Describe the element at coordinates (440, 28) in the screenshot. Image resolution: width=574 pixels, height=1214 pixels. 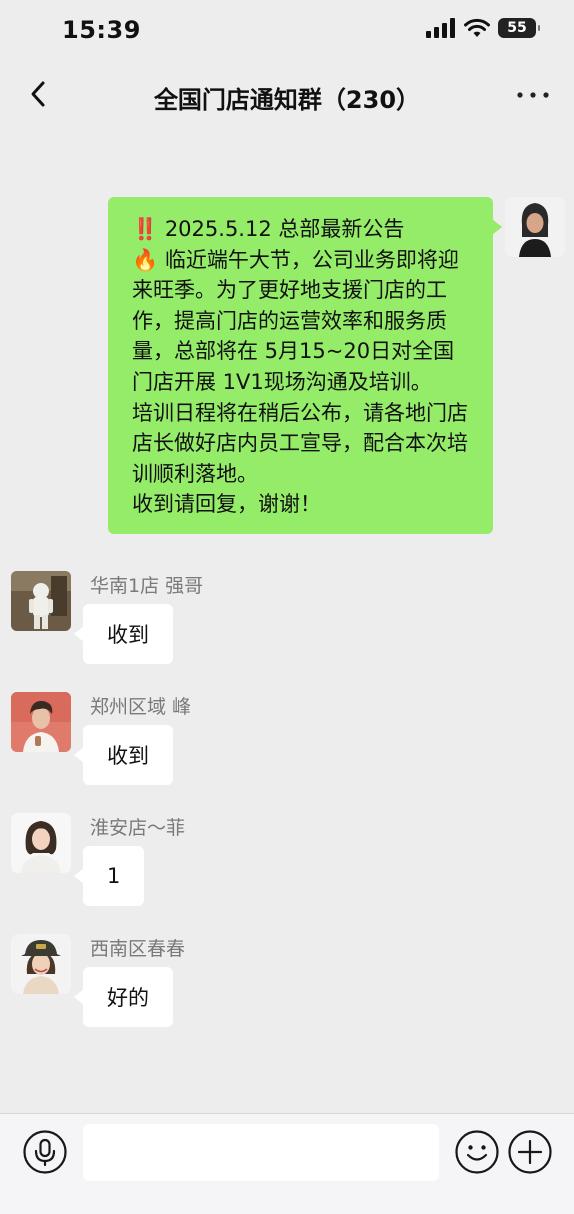
I see `signal-icon` at that location.